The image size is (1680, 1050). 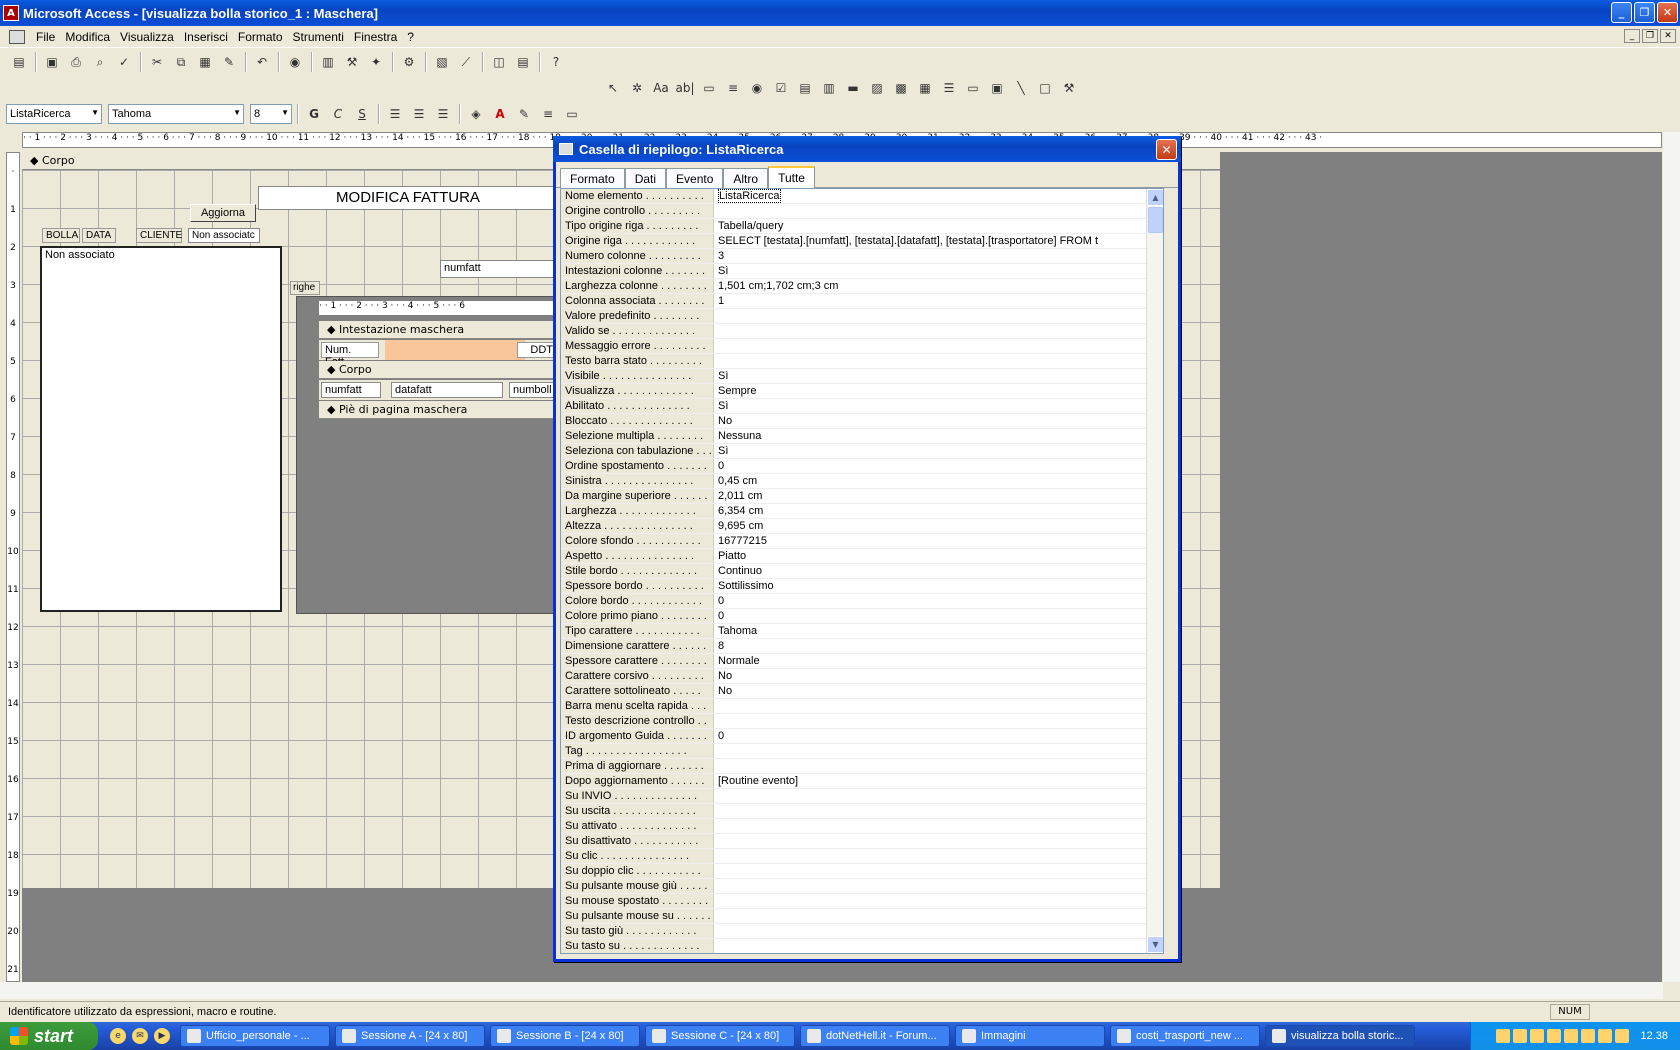 What do you see at coordinates (161, 429) in the screenshot?
I see `lista-ricerca-listbox: Non associato` at bounding box center [161, 429].